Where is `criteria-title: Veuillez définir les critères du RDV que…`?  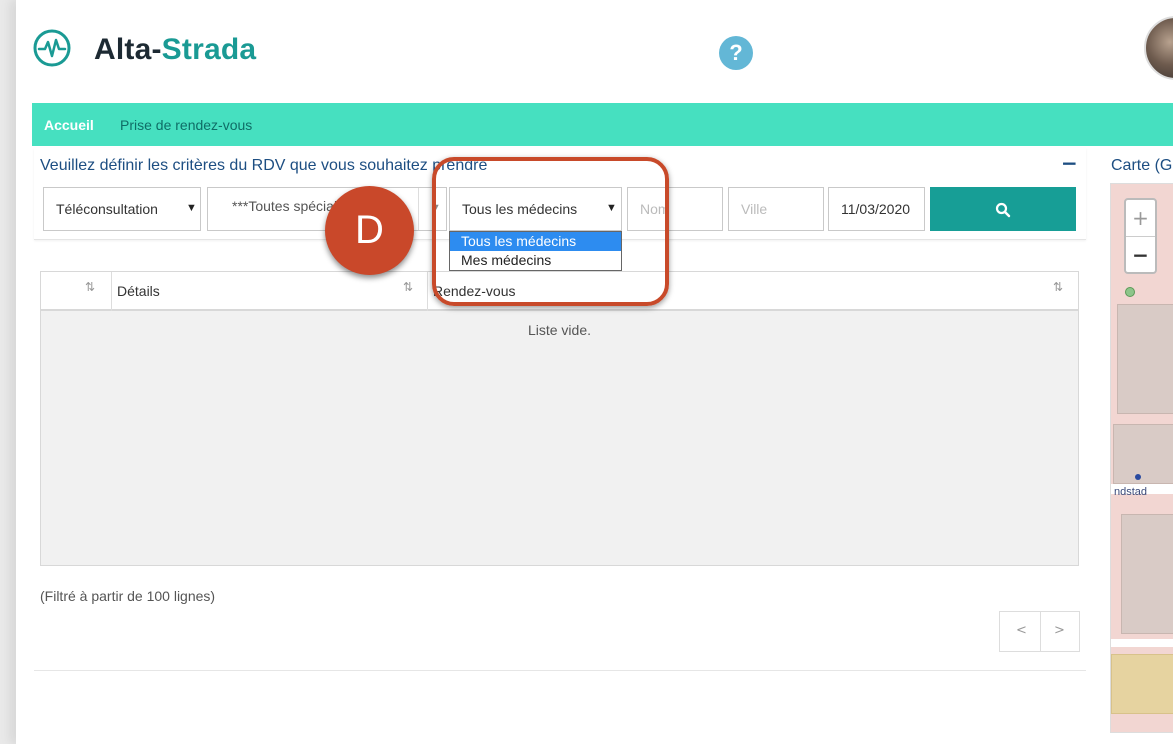
criteria-title: Veuillez définir les critères du RDV que… is located at coordinates (264, 165).